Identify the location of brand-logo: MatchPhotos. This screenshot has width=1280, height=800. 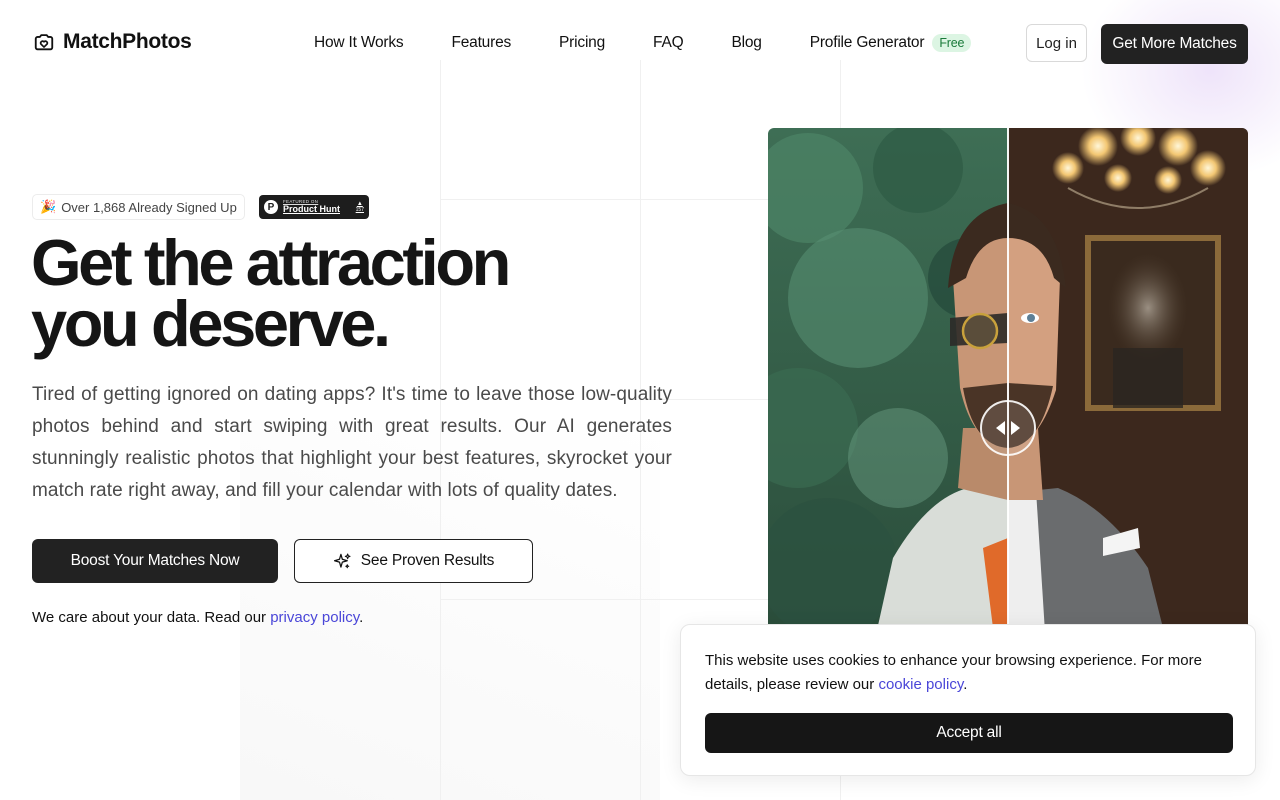
(112, 42).